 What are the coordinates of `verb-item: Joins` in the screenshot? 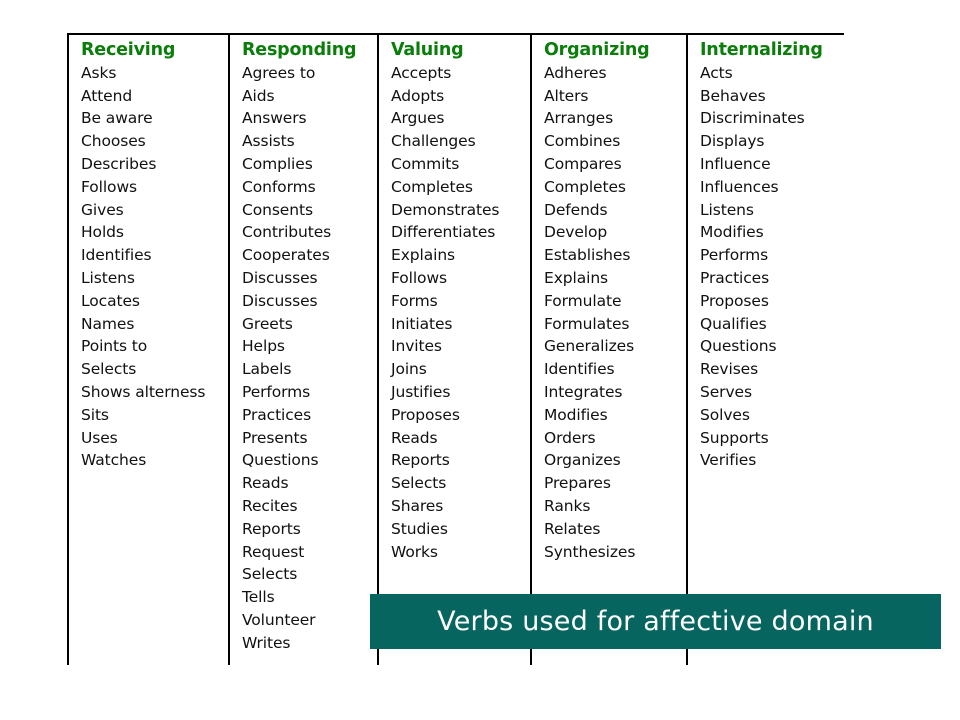 It's located at (409, 369).